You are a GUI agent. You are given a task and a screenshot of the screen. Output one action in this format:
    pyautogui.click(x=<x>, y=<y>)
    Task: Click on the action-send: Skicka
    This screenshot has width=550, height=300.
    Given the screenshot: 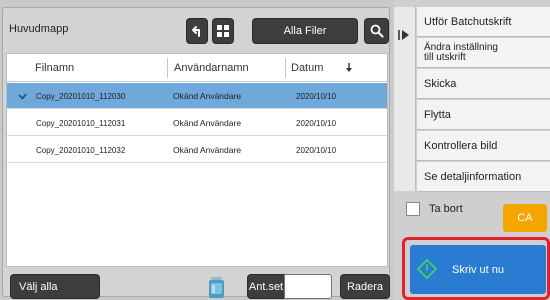 What is the action you would take?
    pyautogui.click(x=483, y=84)
    